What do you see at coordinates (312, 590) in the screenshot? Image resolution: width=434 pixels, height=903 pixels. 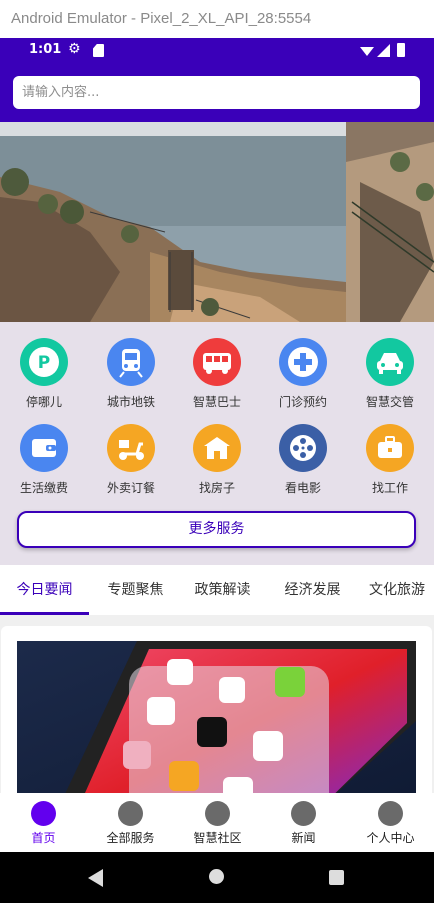 I see `tab-economy: 经济发展` at bounding box center [312, 590].